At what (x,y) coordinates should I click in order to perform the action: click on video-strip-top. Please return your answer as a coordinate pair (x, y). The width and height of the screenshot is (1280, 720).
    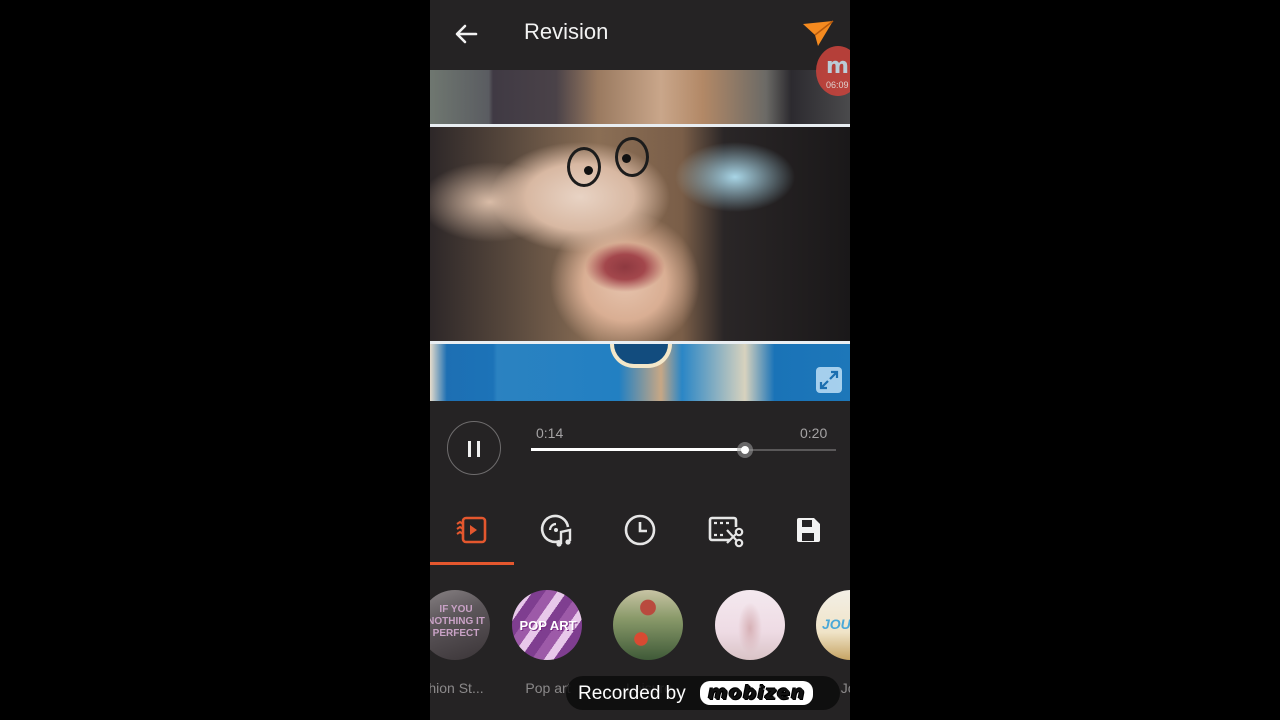
    Looking at the image, I should click on (640, 97).